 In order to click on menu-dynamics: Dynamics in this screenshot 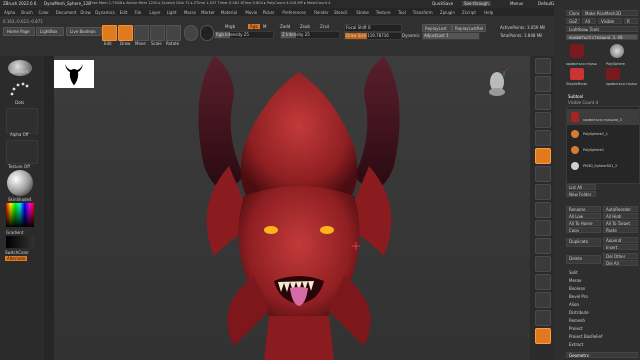, I will do `click(105, 12)`.